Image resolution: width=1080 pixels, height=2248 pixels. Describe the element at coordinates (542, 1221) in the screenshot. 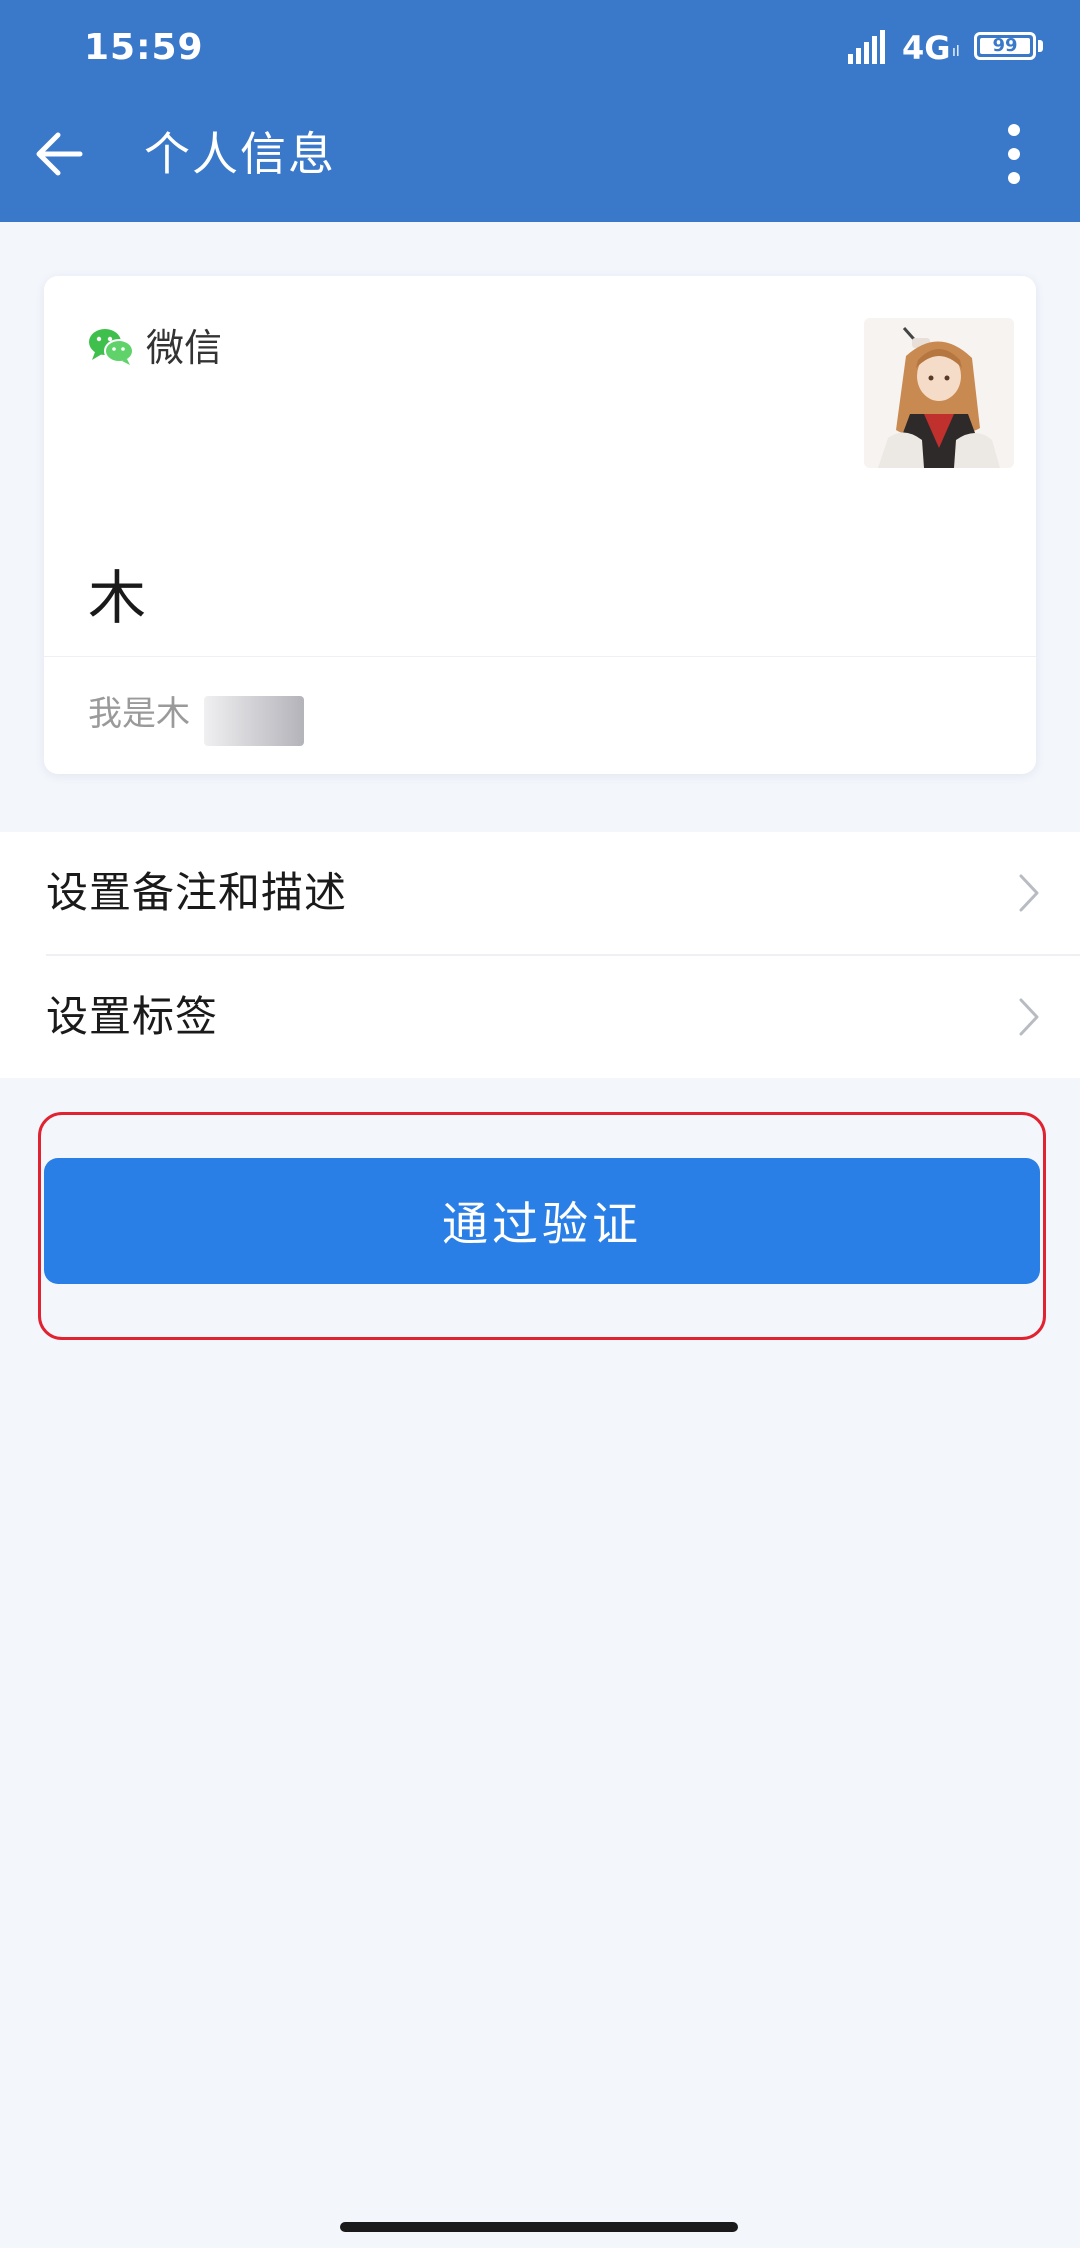

I see `approve-verification-button: 通过验证` at that location.